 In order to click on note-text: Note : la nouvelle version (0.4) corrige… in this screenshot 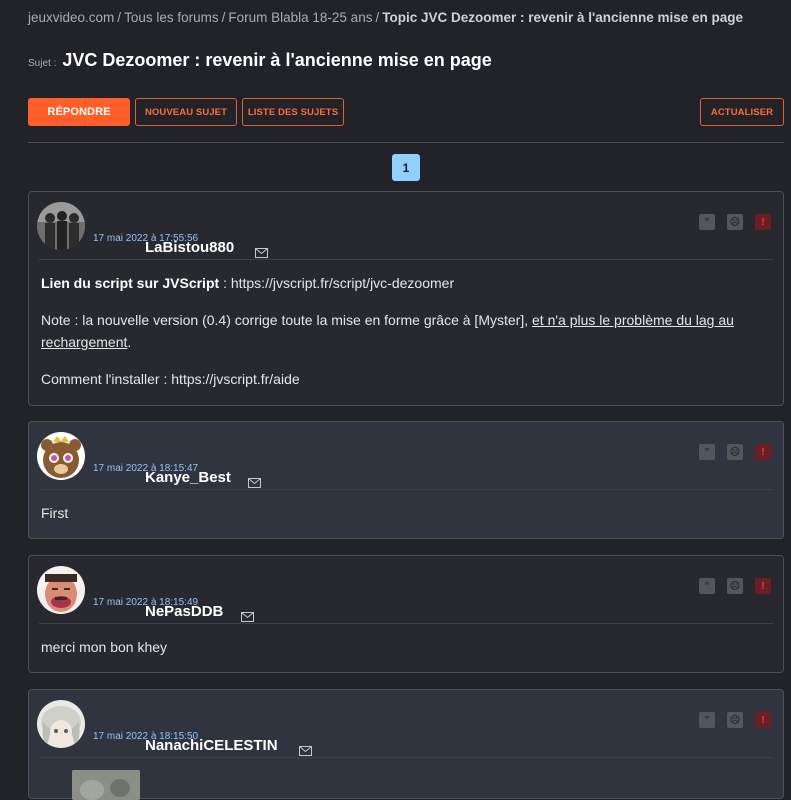, I will do `click(286, 320)`.